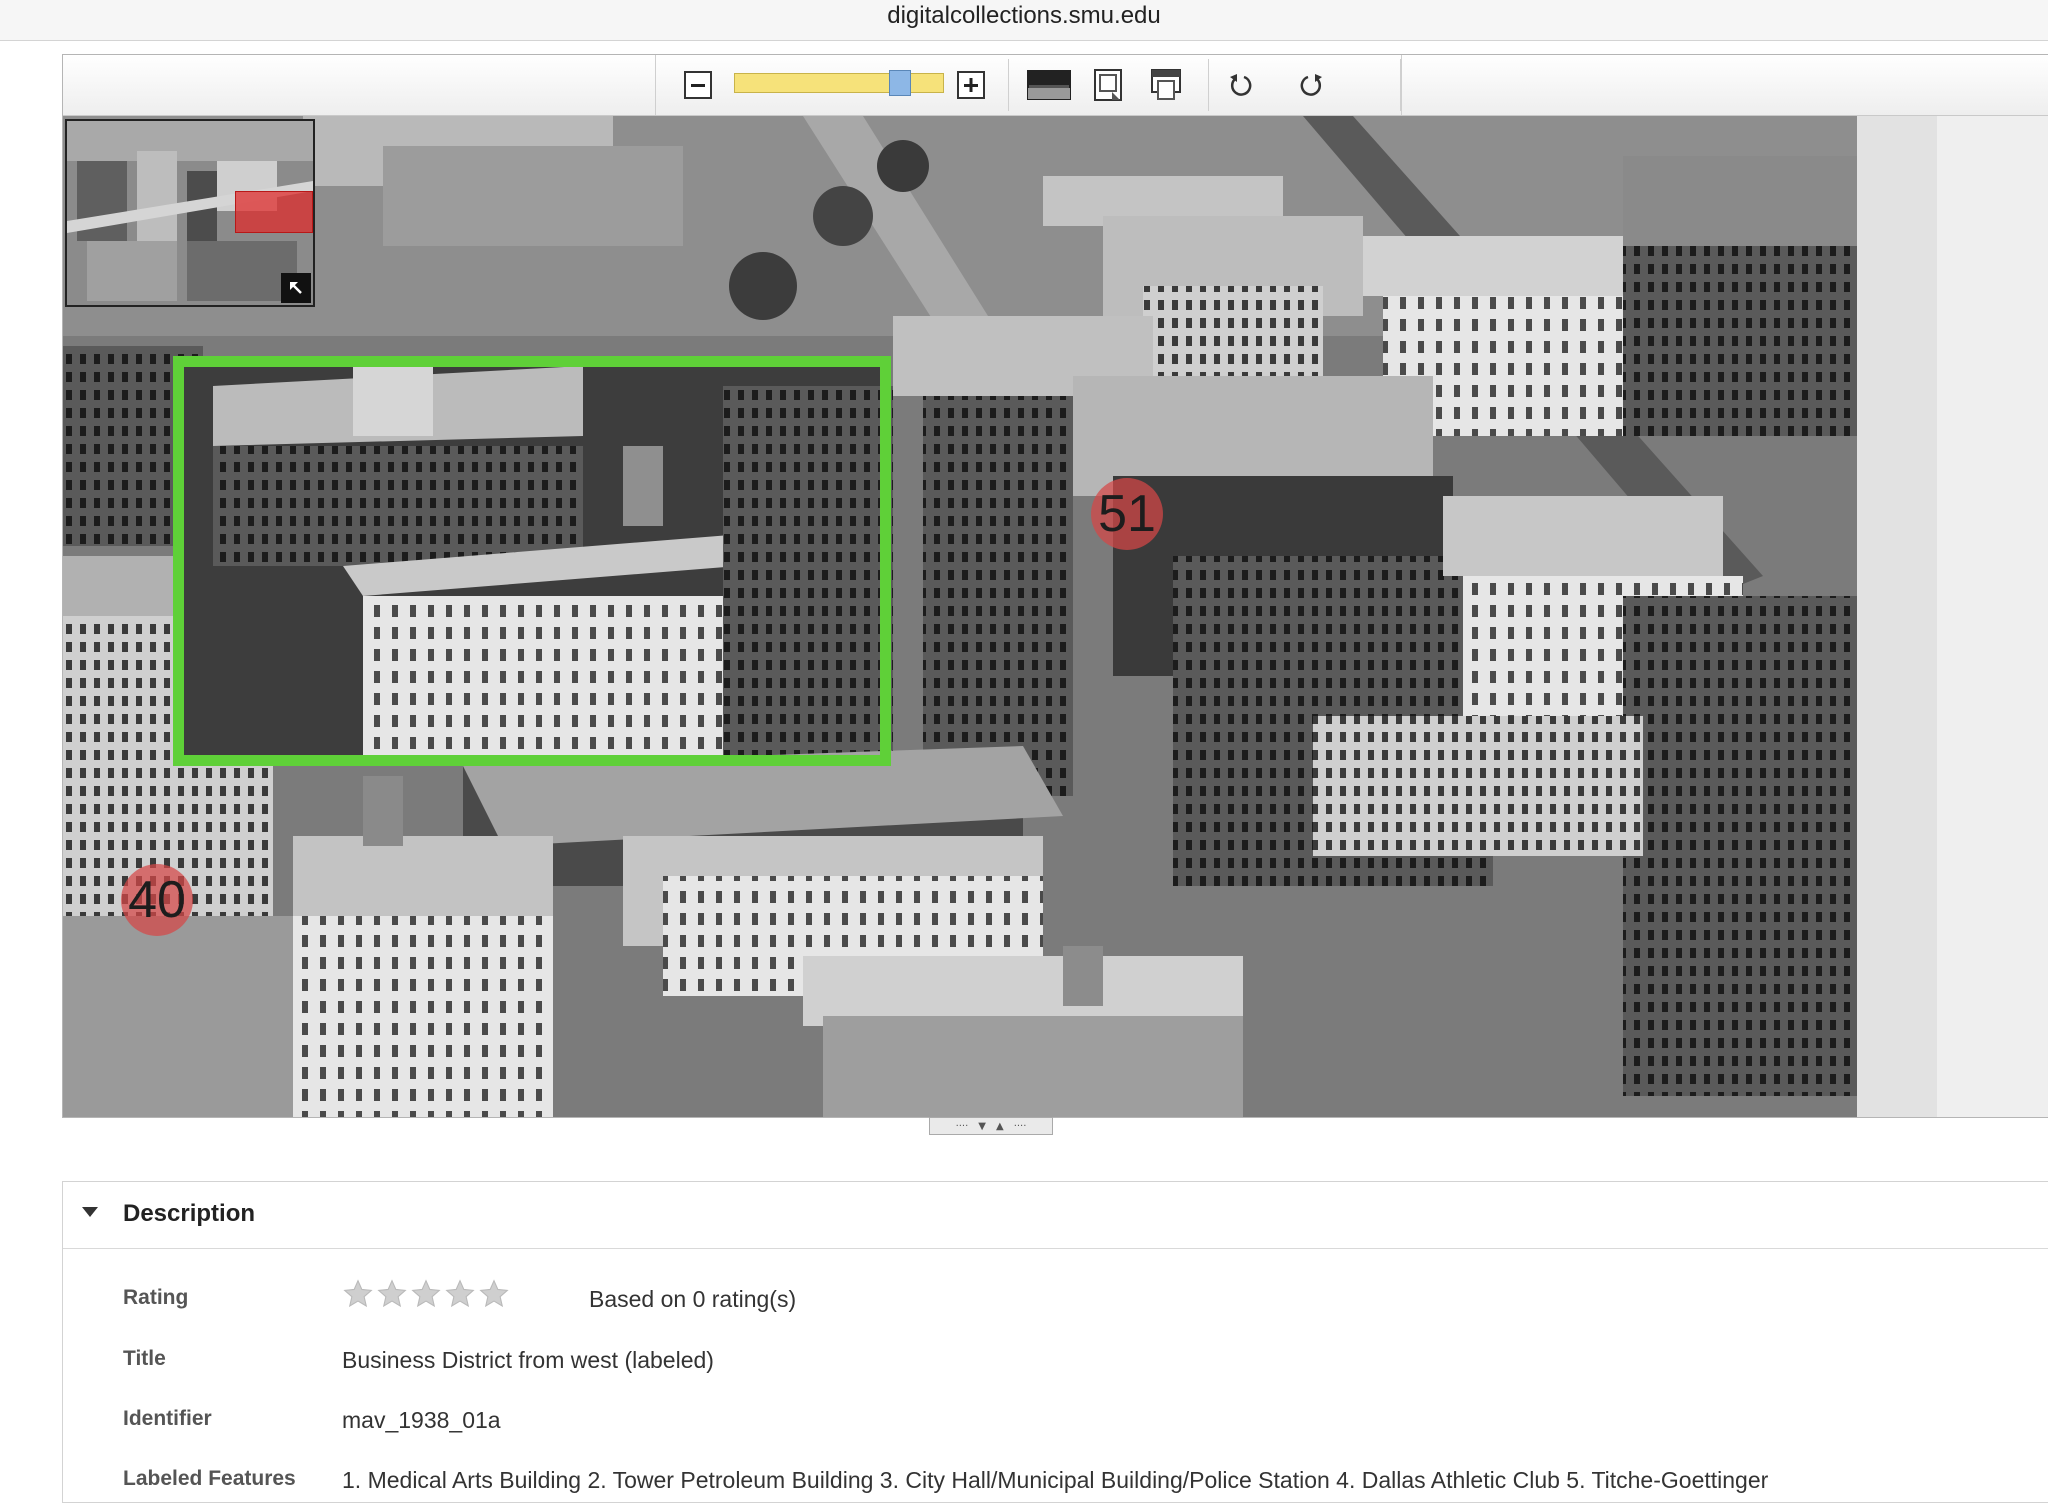  I want to click on fit-height-button, so click(1166, 85).